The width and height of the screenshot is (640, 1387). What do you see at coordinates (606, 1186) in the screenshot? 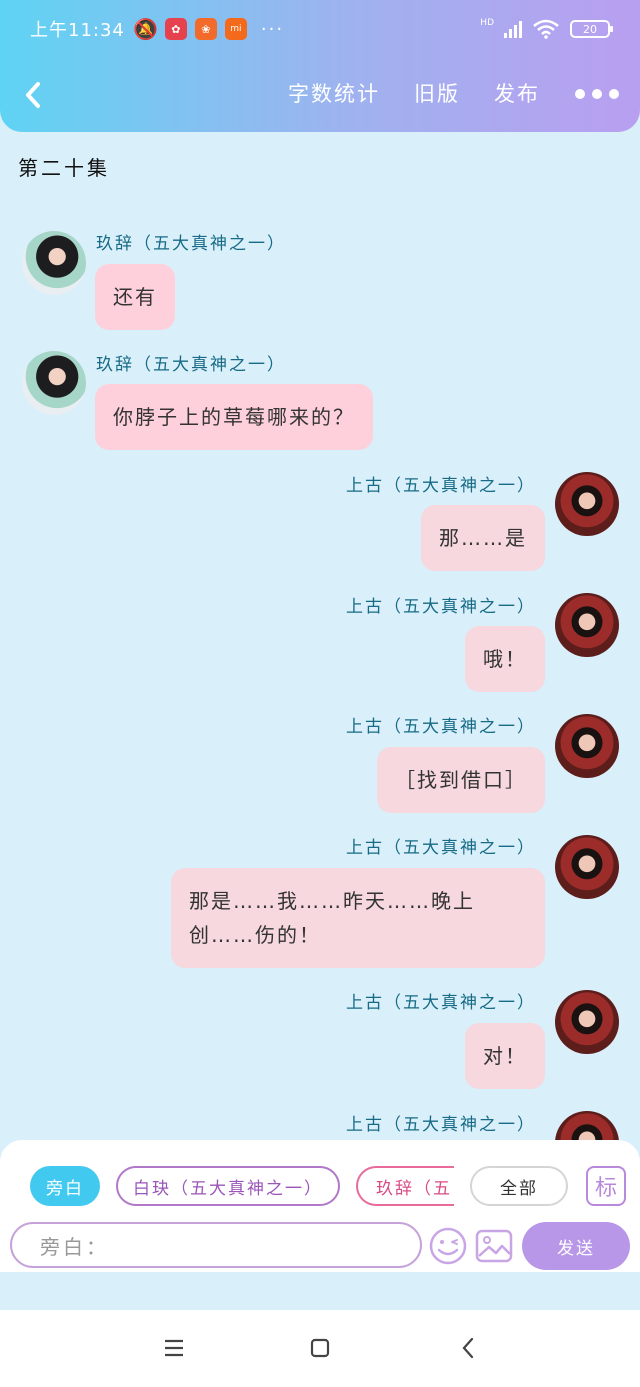
I see `mark-button: 标` at bounding box center [606, 1186].